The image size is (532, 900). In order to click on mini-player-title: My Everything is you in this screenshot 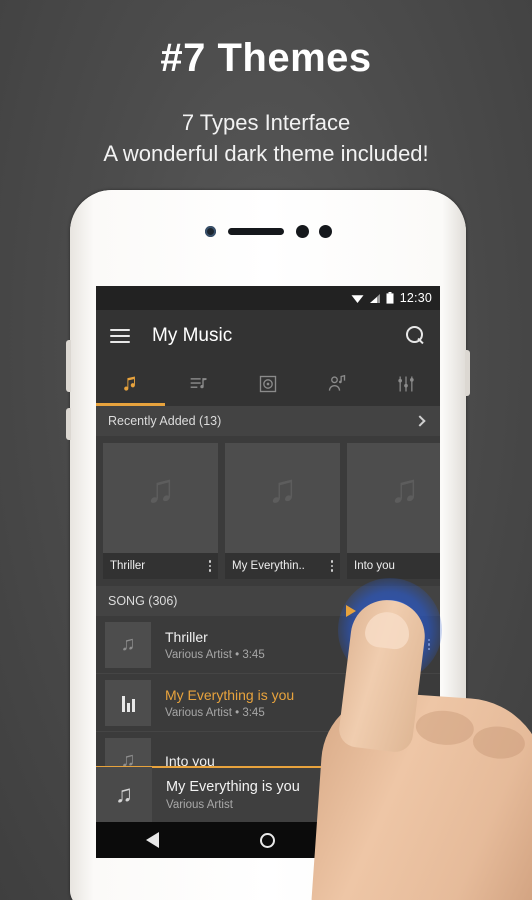, I will do `click(233, 787)`.